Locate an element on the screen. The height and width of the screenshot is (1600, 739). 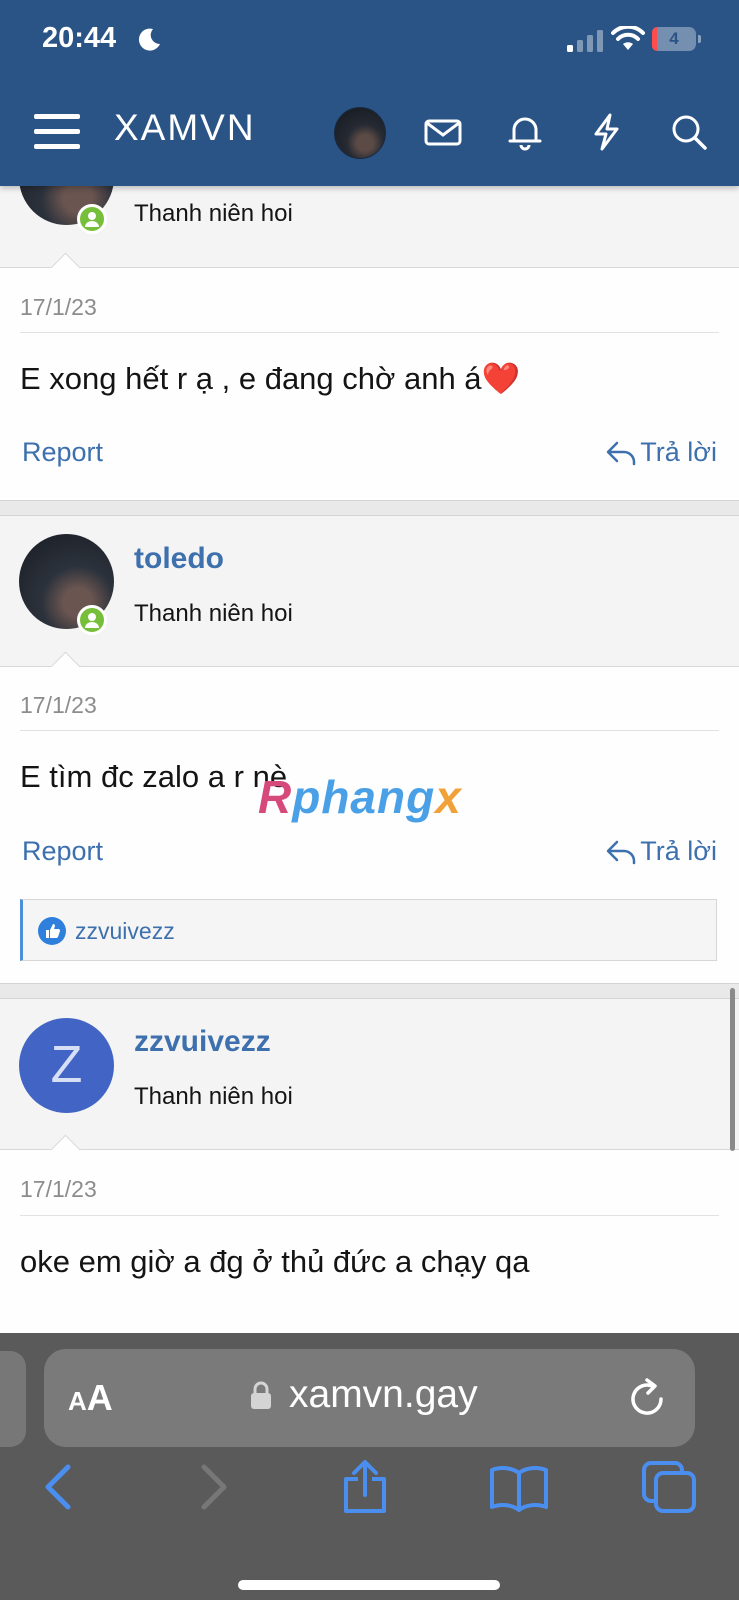
scrollbar is located at coordinates (732, 1069).